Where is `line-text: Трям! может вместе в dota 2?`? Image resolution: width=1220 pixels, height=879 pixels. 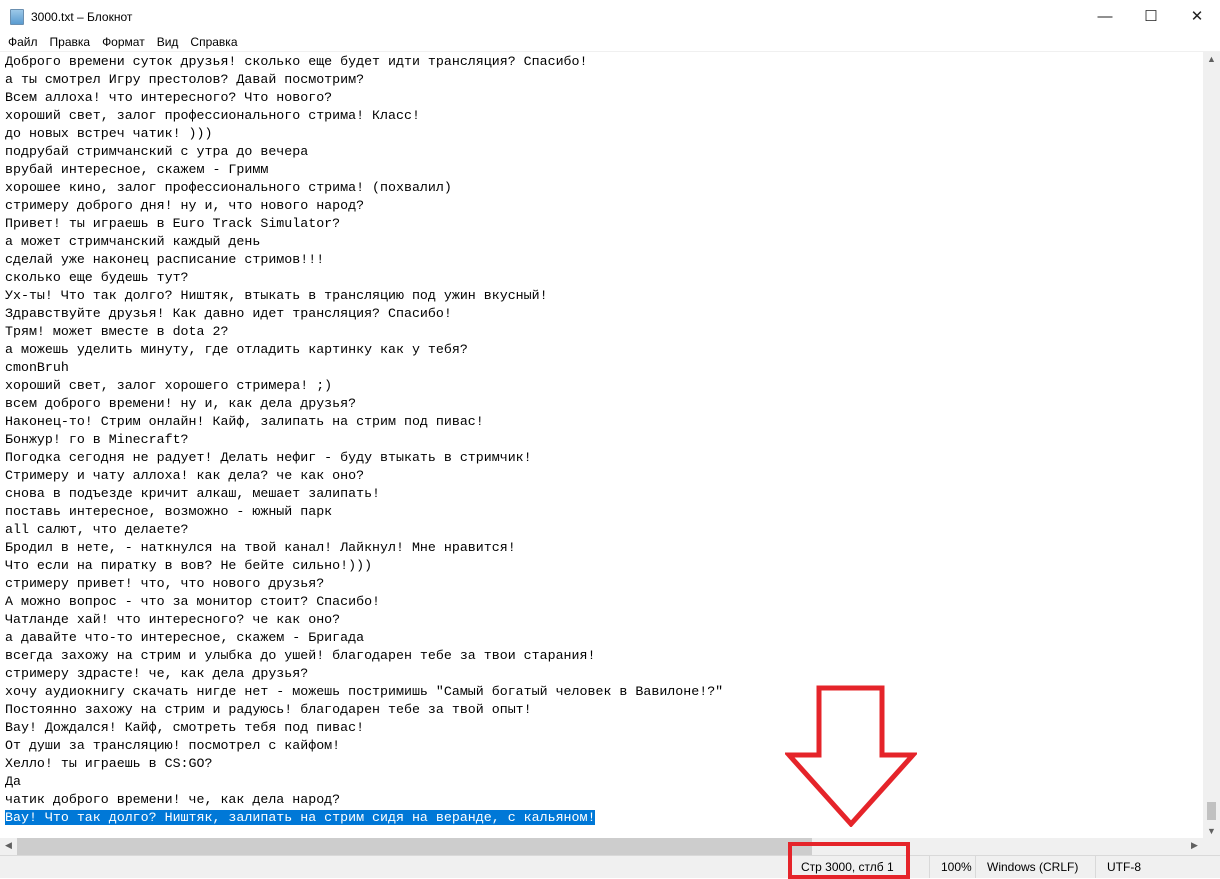
line-text: Трям! может вместе в dota 2? is located at coordinates (117, 331).